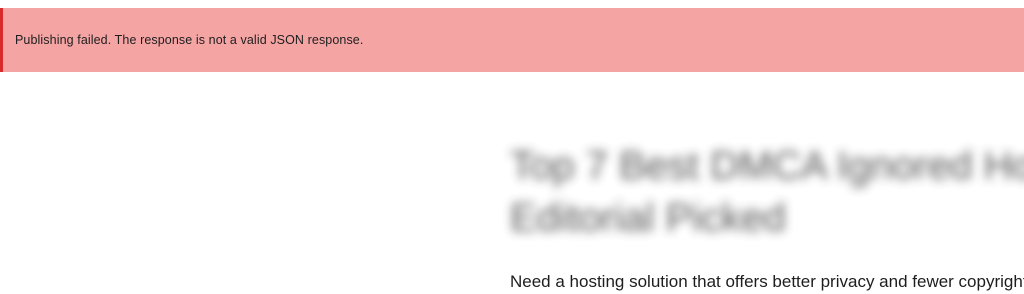 This screenshot has height=294, width=1024. I want to click on post-title-line-2: Editorial Picked, so click(648, 218).